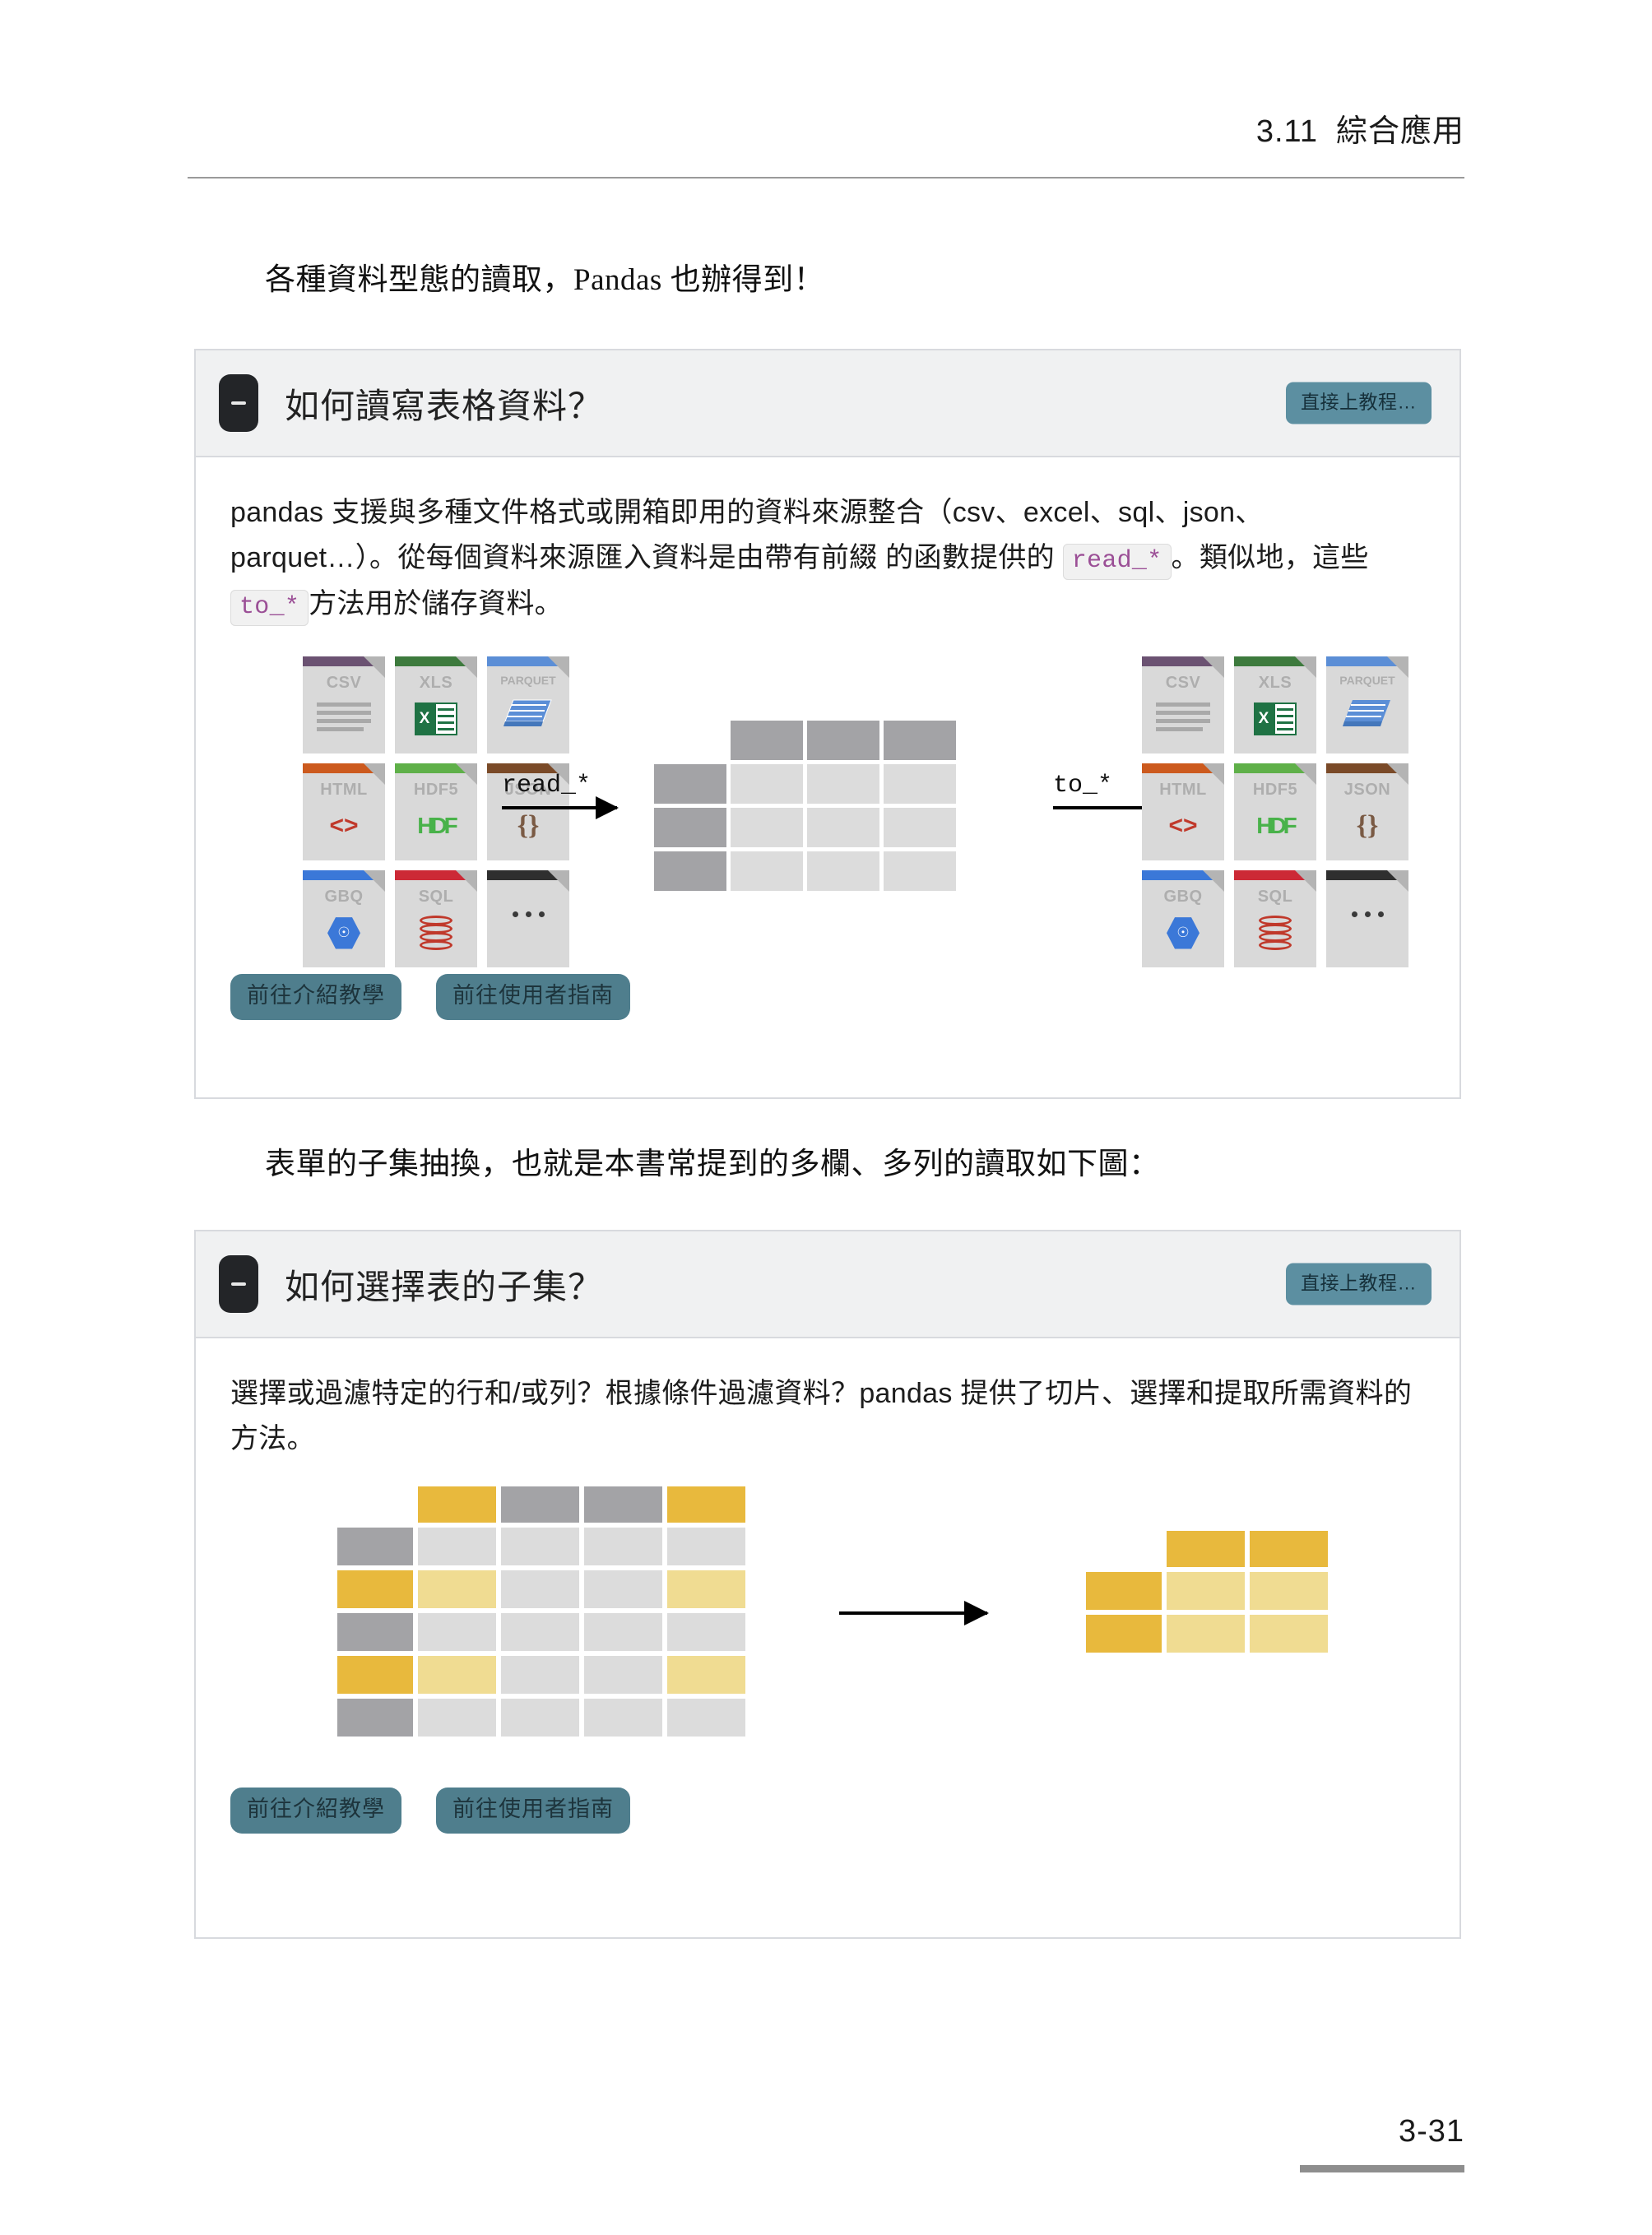 The image size is (1652, 2235). I want to click on card-2-title: 如何選擇表的子集？, so click(444, 1286).